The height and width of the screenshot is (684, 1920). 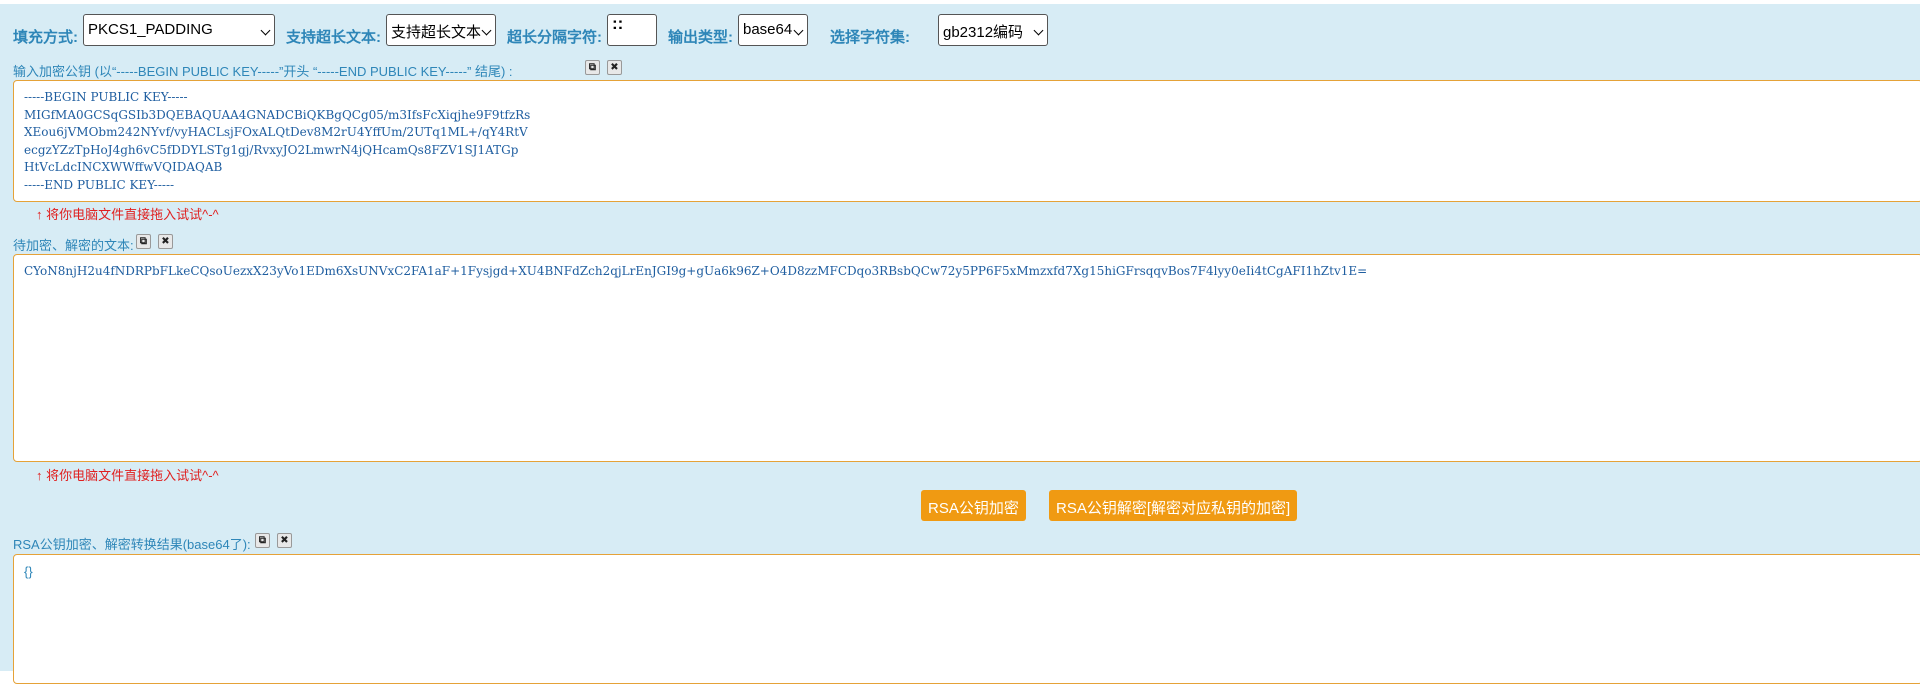 I want to click on plaintext-drop-hint: ↑ 将你电脑文件直接拖入试试^-^, so click(x=127, y=474).